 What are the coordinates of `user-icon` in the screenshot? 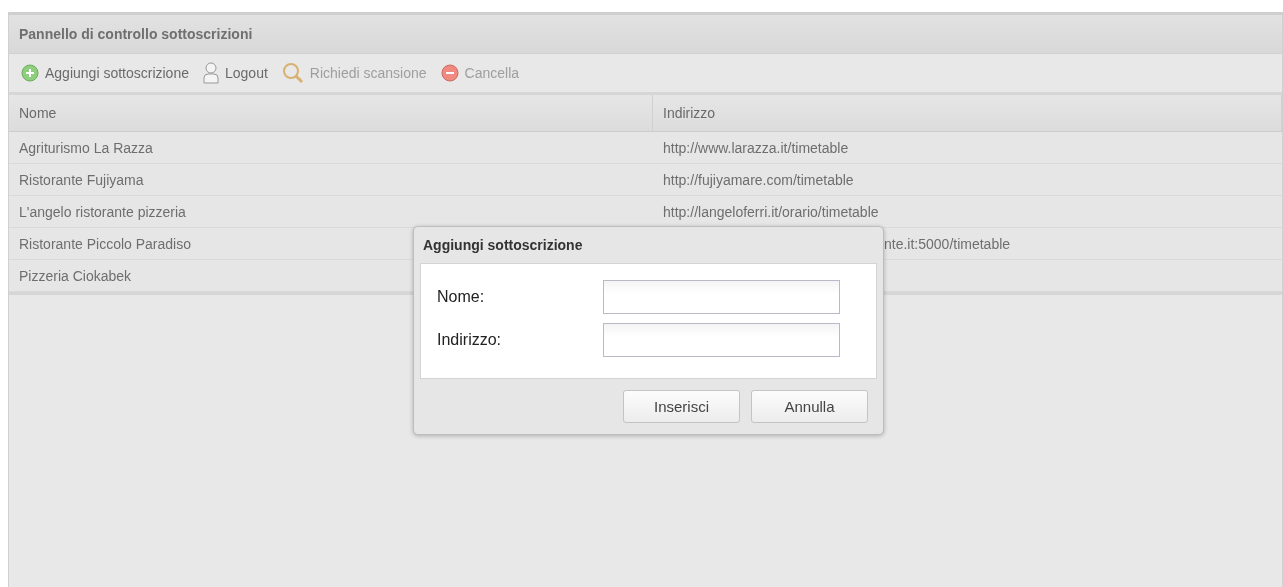 It's located at (211, 73).